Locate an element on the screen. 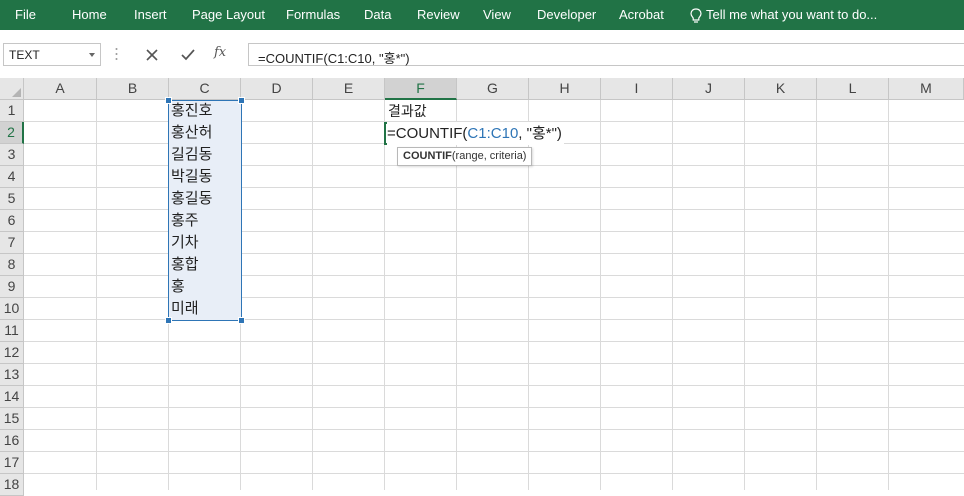 Image resolution: width=964 pixels, height=496 pixels. tooltip-function-name: COUNTIF is located at coordinates (427, 156).